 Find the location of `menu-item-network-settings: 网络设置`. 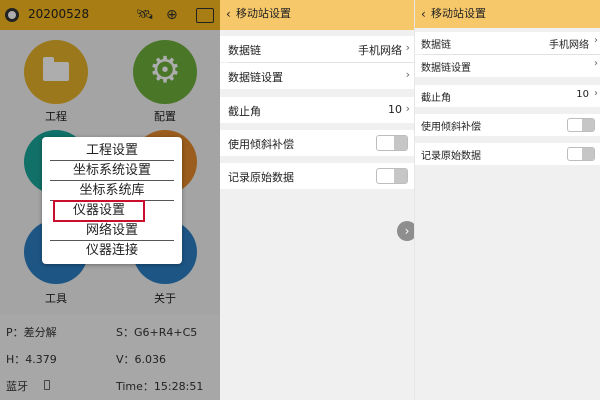

menu-item-network-settings: 网络设置 is located at coordinates (112, 231).